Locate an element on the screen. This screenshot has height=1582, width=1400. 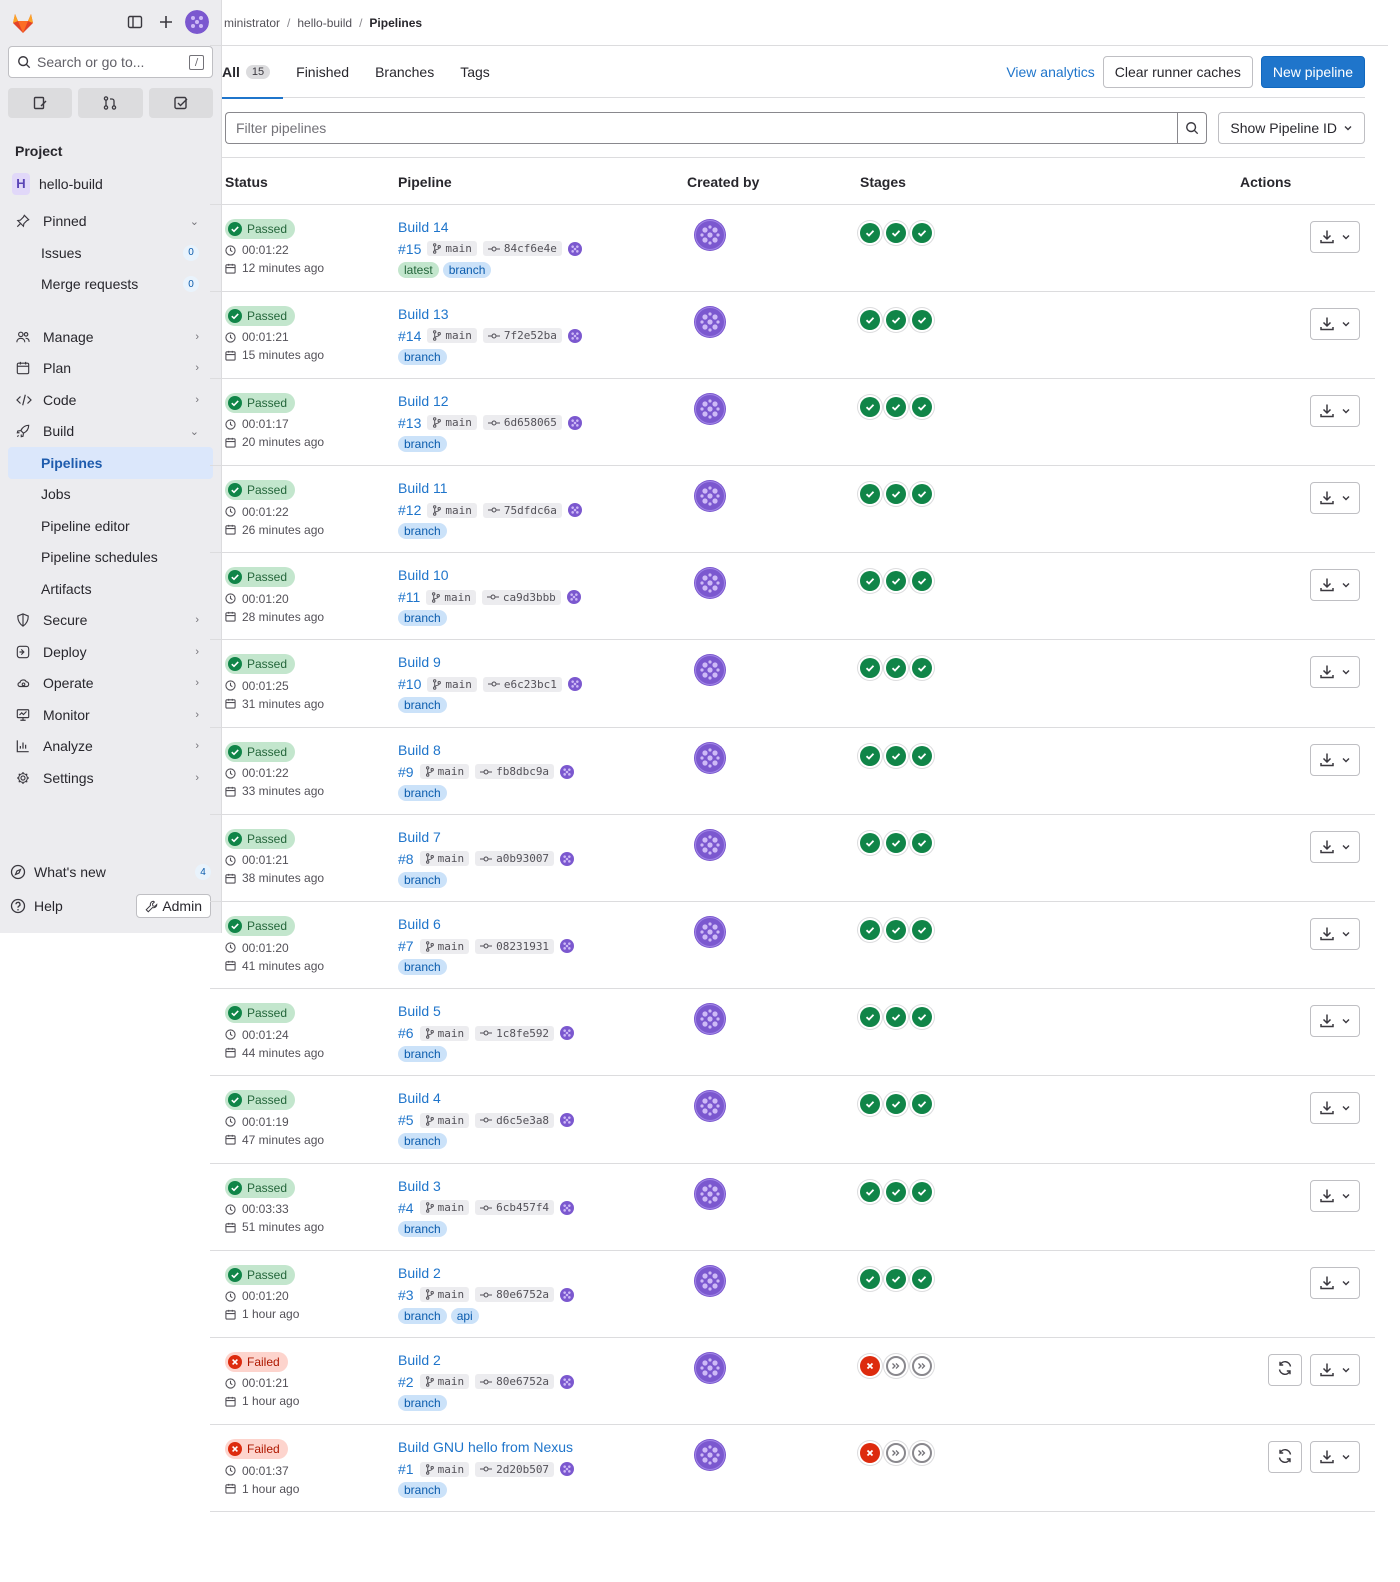
sidebar-project-link: H hello-build is located at coordinates (110, 184).